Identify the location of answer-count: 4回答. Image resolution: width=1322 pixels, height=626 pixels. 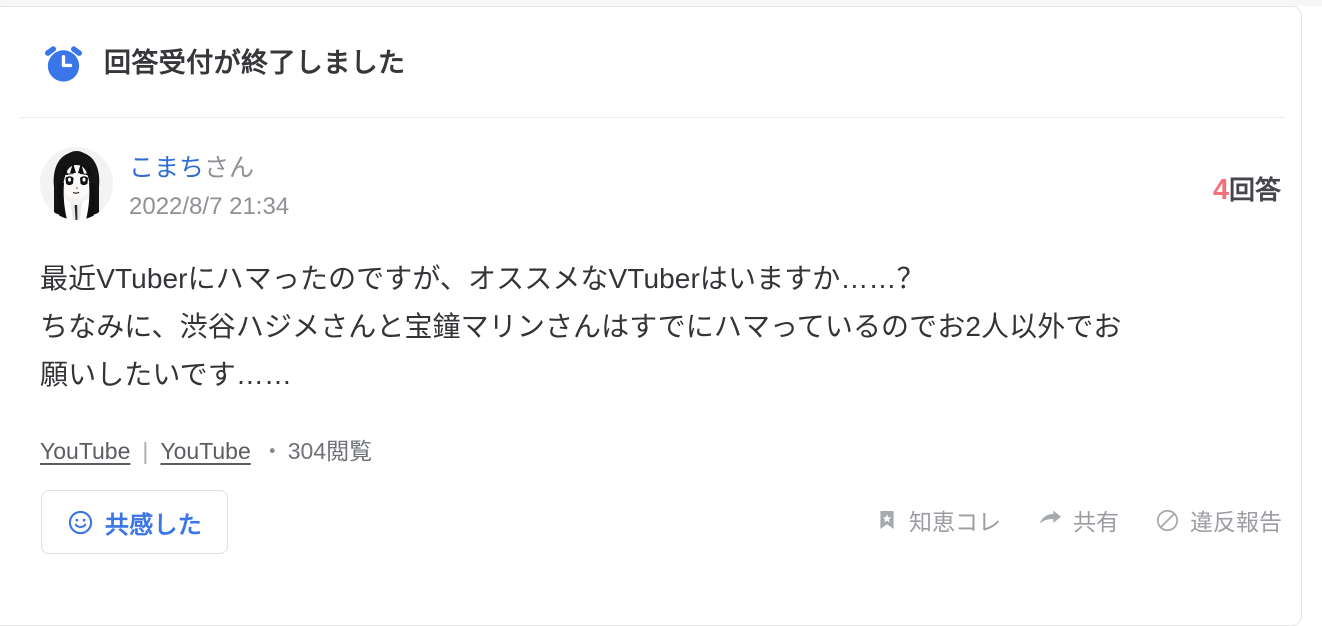
(1247, 190).